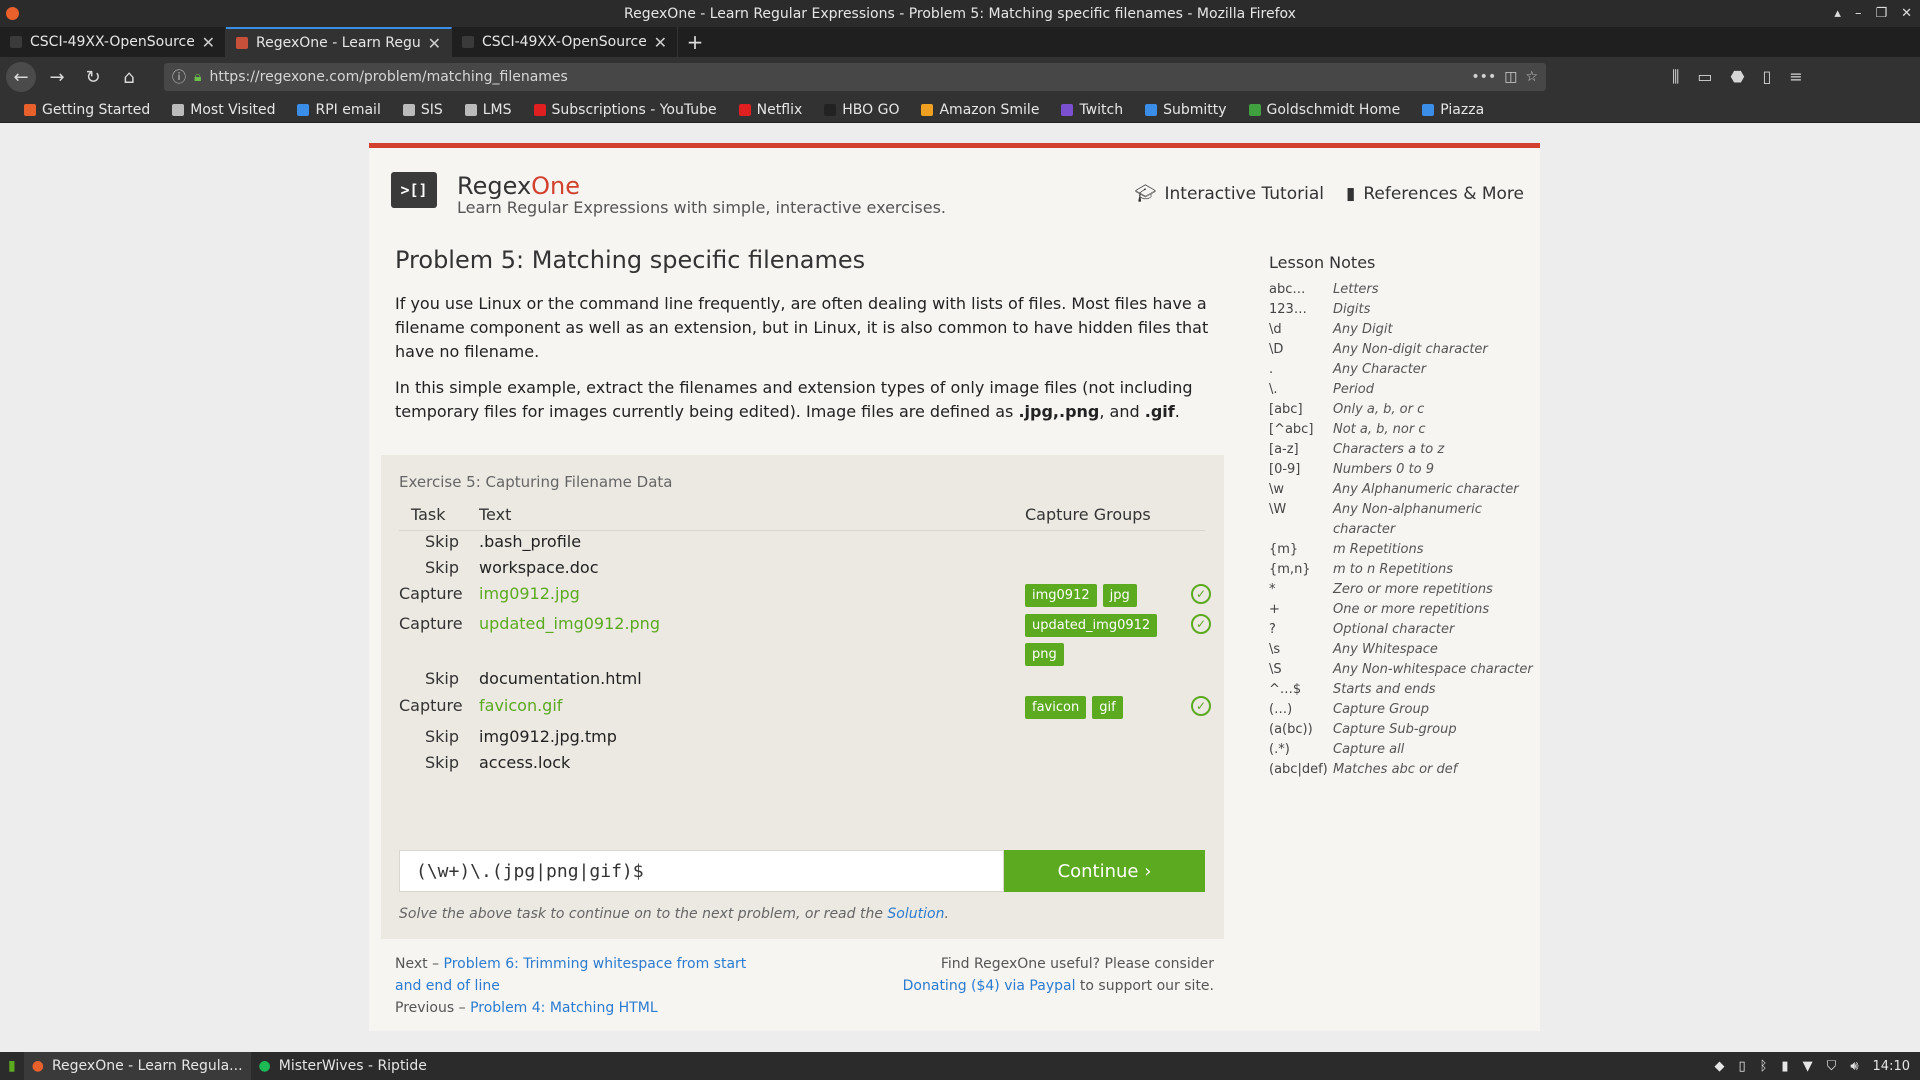  I want to click on prev-problem-link: Problem 4: Matching HTML, so click(564, 1008).